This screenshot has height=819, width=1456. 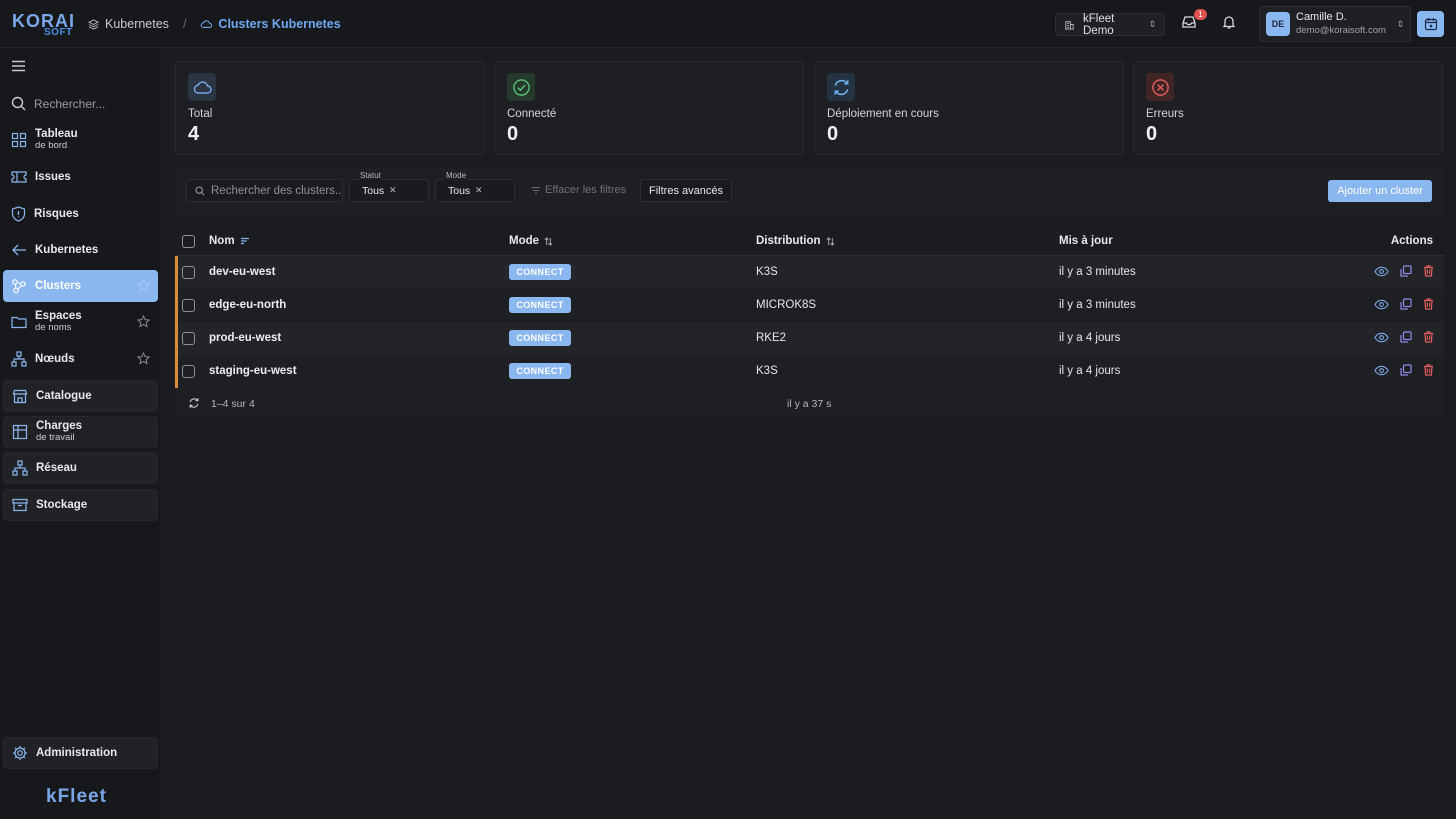 What do you see at coordinates (59, 426) in the screenshot?
I see `label-main: Charges` at bounding box center [59, 426].